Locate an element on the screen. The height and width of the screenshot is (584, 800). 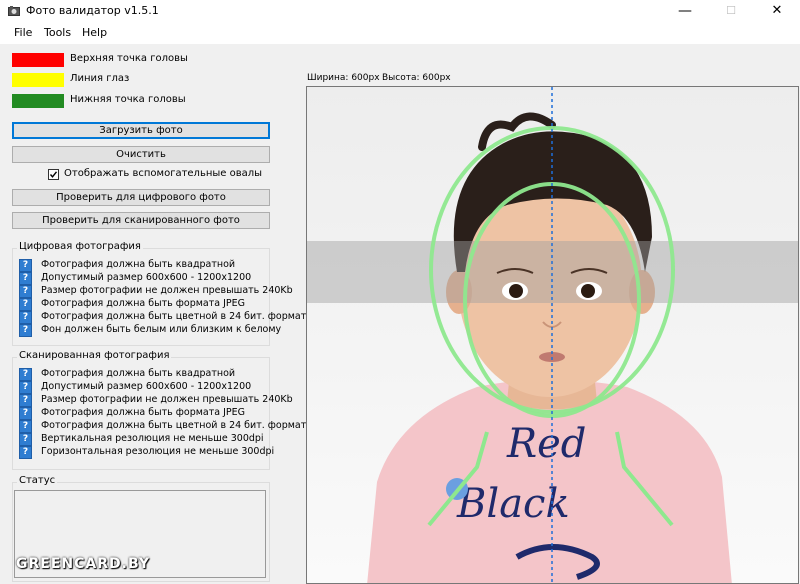
legend-label: Верхняя точка головы is located at coordinates (129, 58).